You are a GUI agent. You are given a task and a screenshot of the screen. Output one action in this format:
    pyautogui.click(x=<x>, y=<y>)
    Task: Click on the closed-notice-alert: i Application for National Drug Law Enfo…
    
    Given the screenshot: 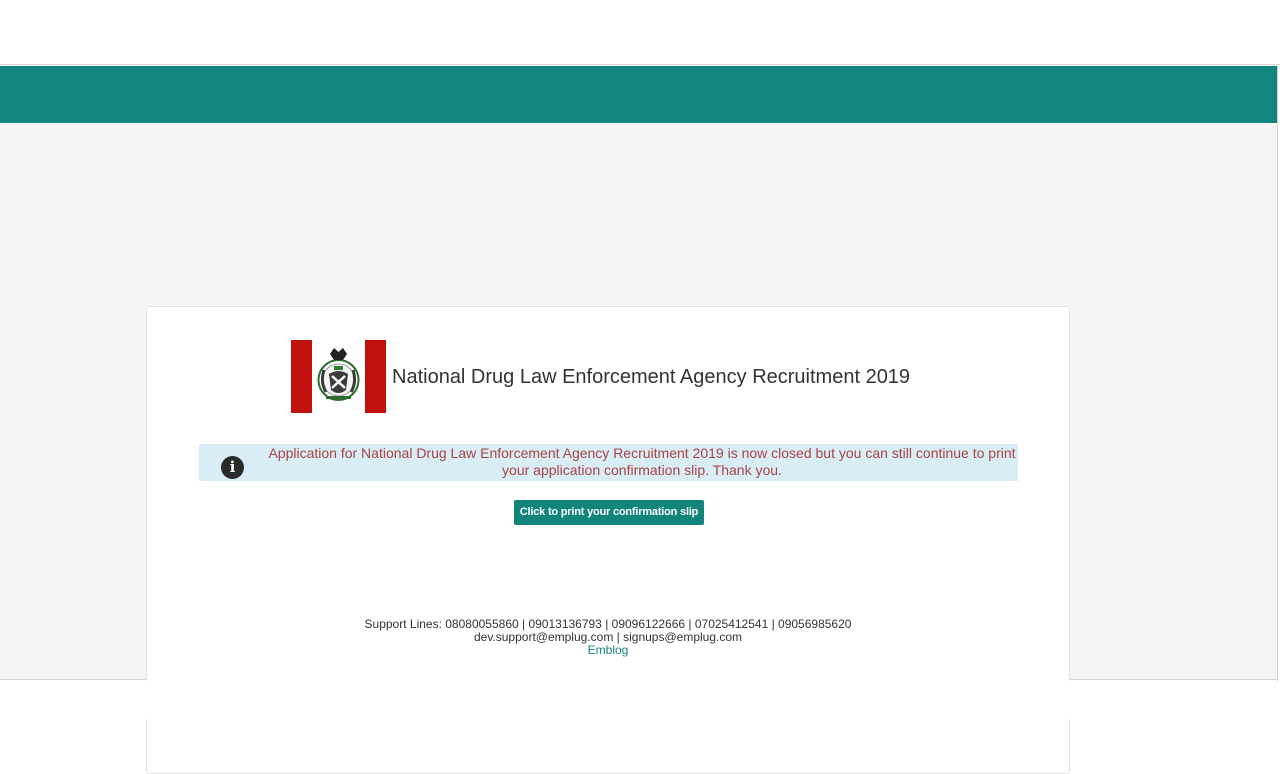 What is the action you would take?
    pyautogui.click(x=608, y=462)
    